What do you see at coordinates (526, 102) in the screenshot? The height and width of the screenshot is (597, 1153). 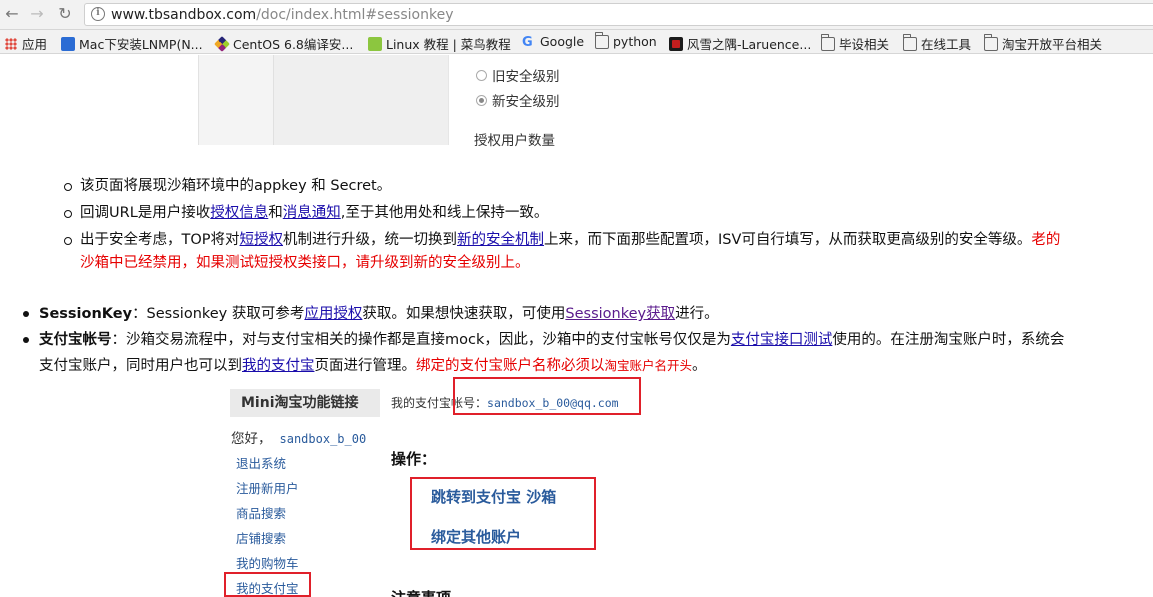 I see `radio-label: 新安全级别` at bounding box center [526, 102].